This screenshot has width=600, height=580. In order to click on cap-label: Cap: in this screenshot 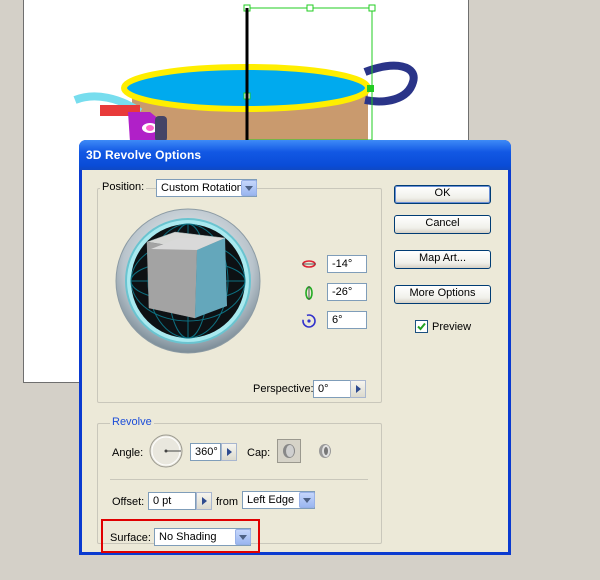, I will do `click(259, 453)`.